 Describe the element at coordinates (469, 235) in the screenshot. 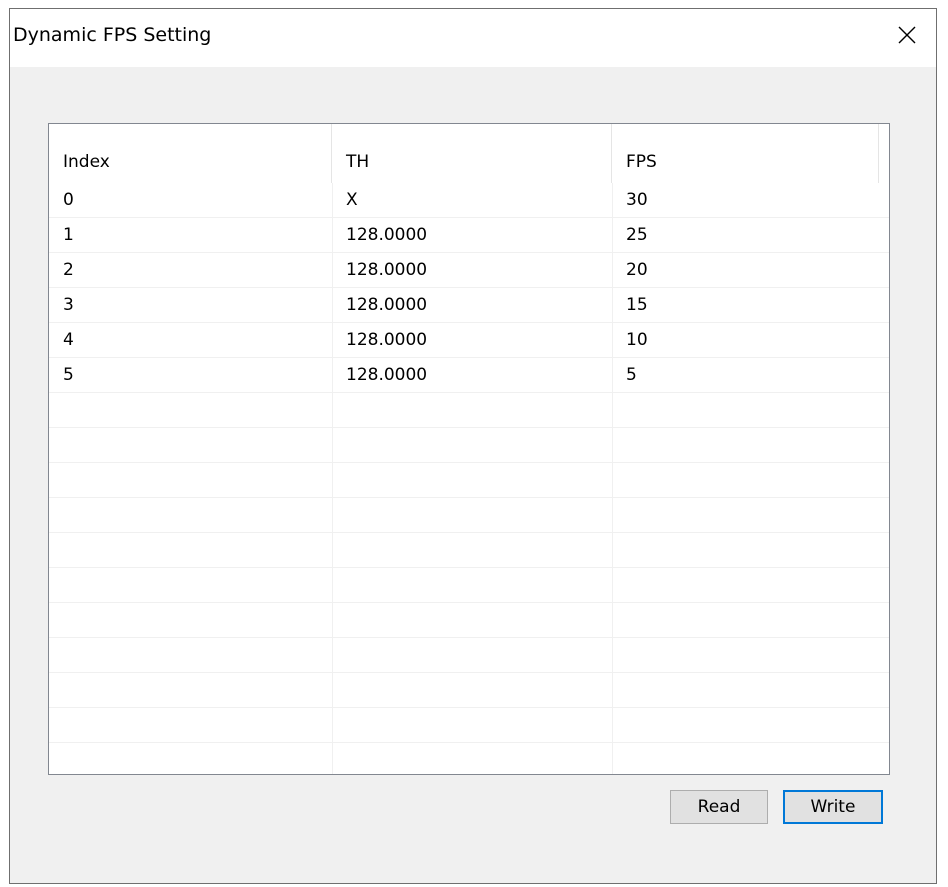

I see `table-row: 1 128.0000 25` at that location.